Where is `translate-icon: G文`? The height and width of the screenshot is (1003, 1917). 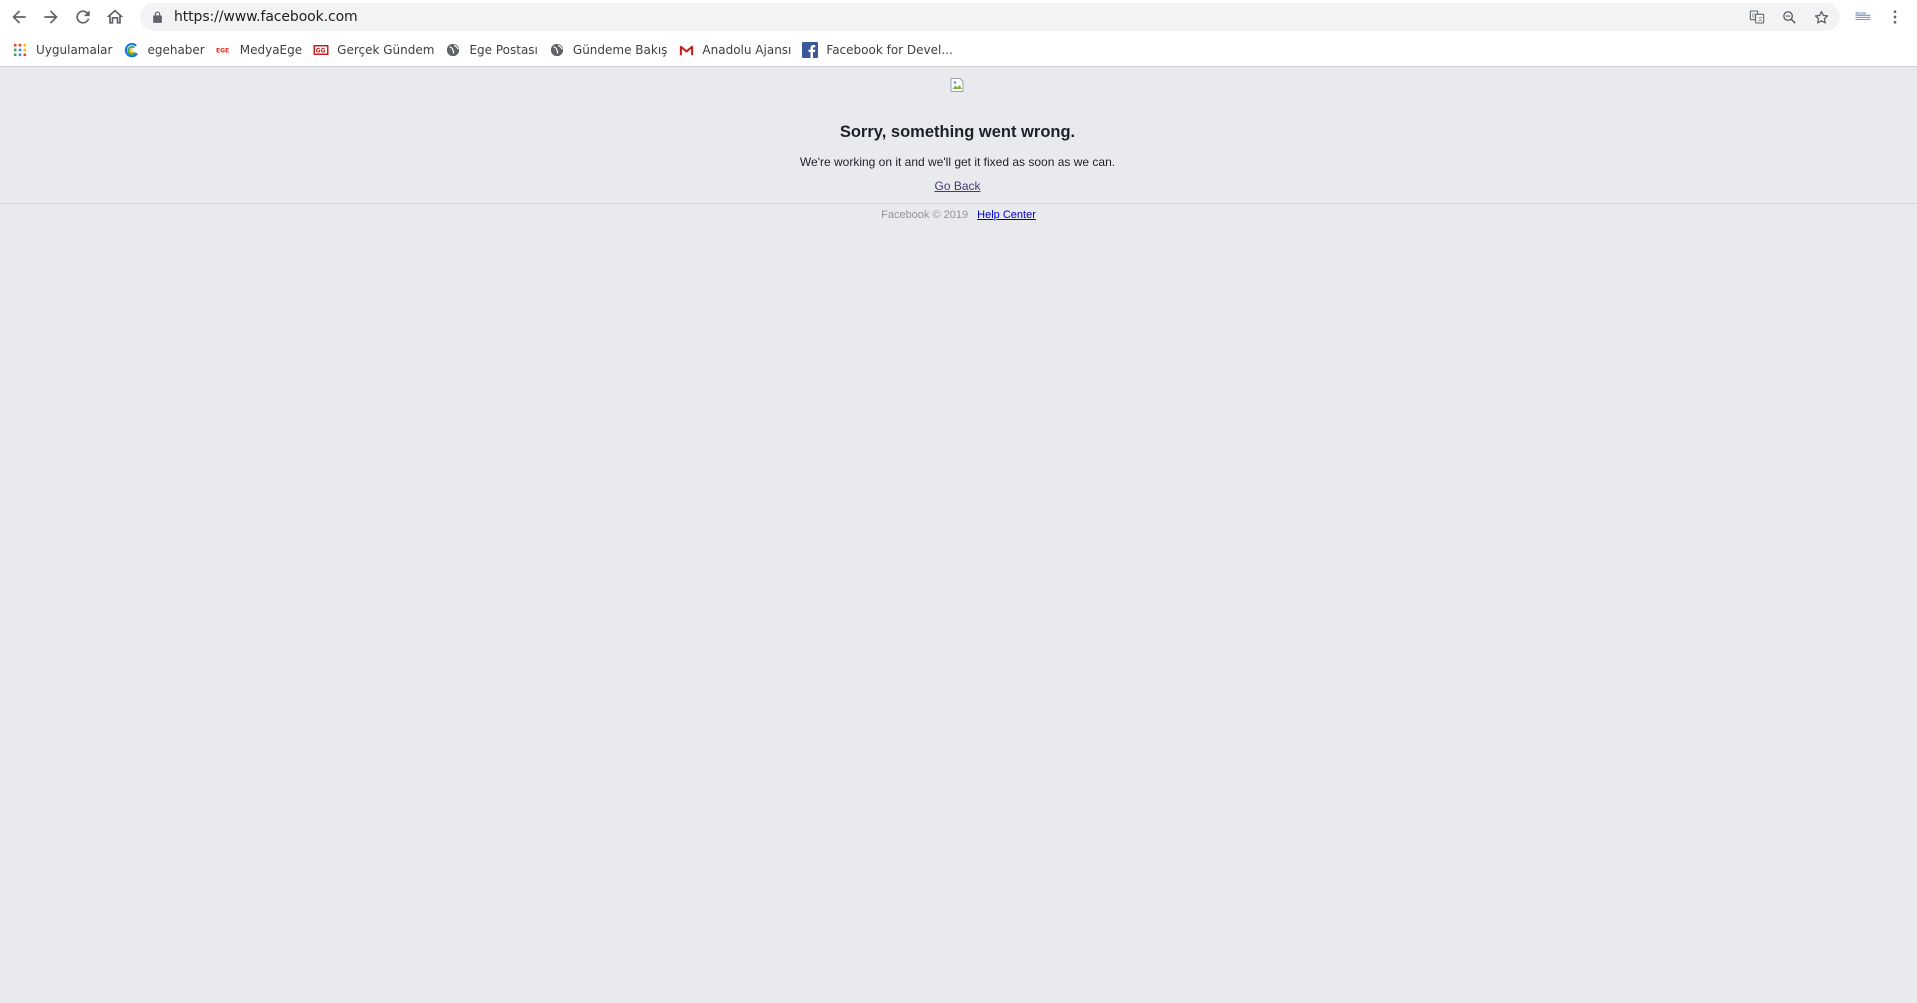
translate-icon: G文 is located at coordinates (1757, 17).